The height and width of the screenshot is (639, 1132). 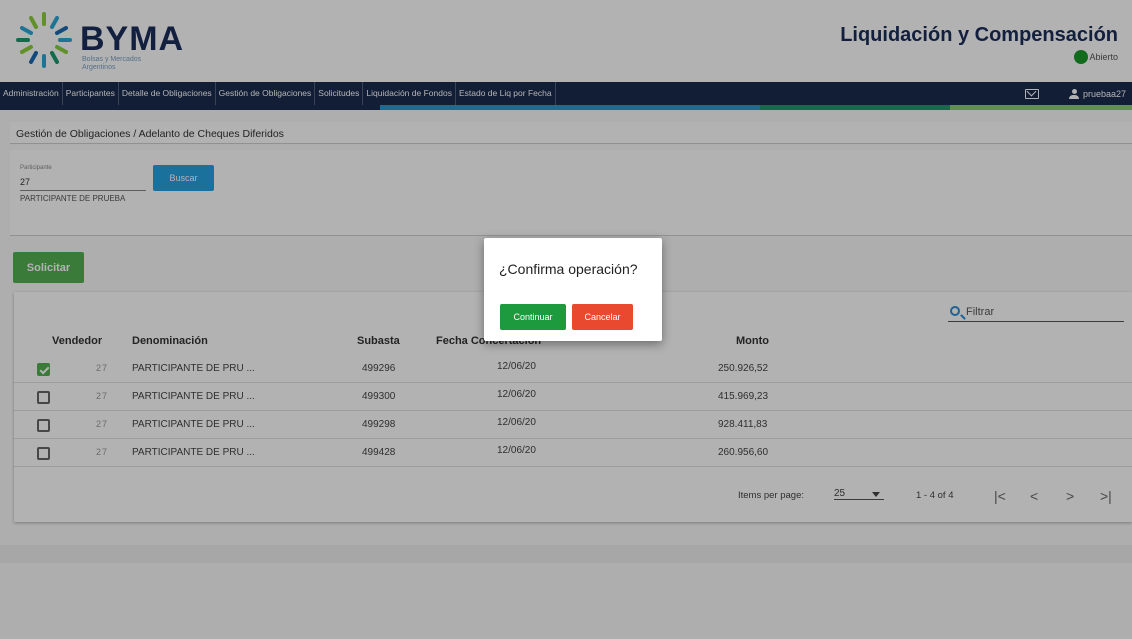 I want to click on continue-button: Continuar, so click(x=533, y=317).